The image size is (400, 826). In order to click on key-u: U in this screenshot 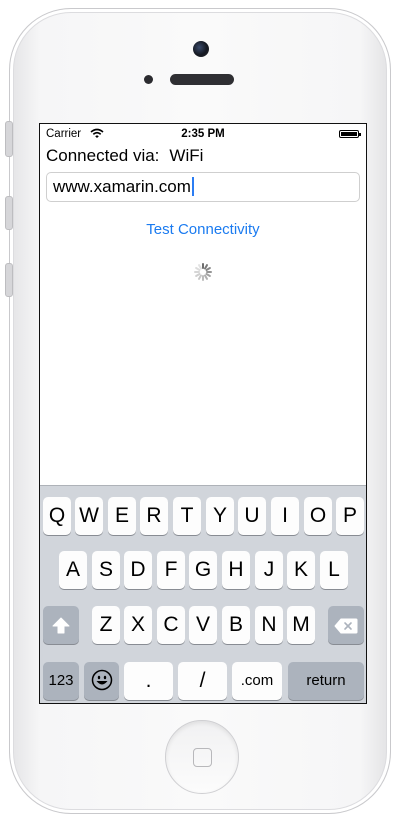, I will do `click(252, 516)`.